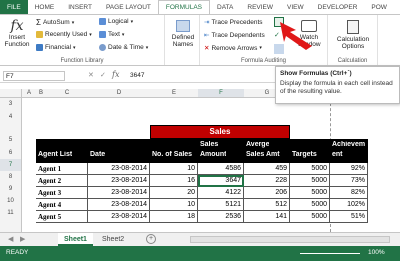 This screenshot has width=400, height=261. What do you see at coordinates (119, 93) in the screenshot?
I see `column-header-d: D` at bounding box center [119, 93].